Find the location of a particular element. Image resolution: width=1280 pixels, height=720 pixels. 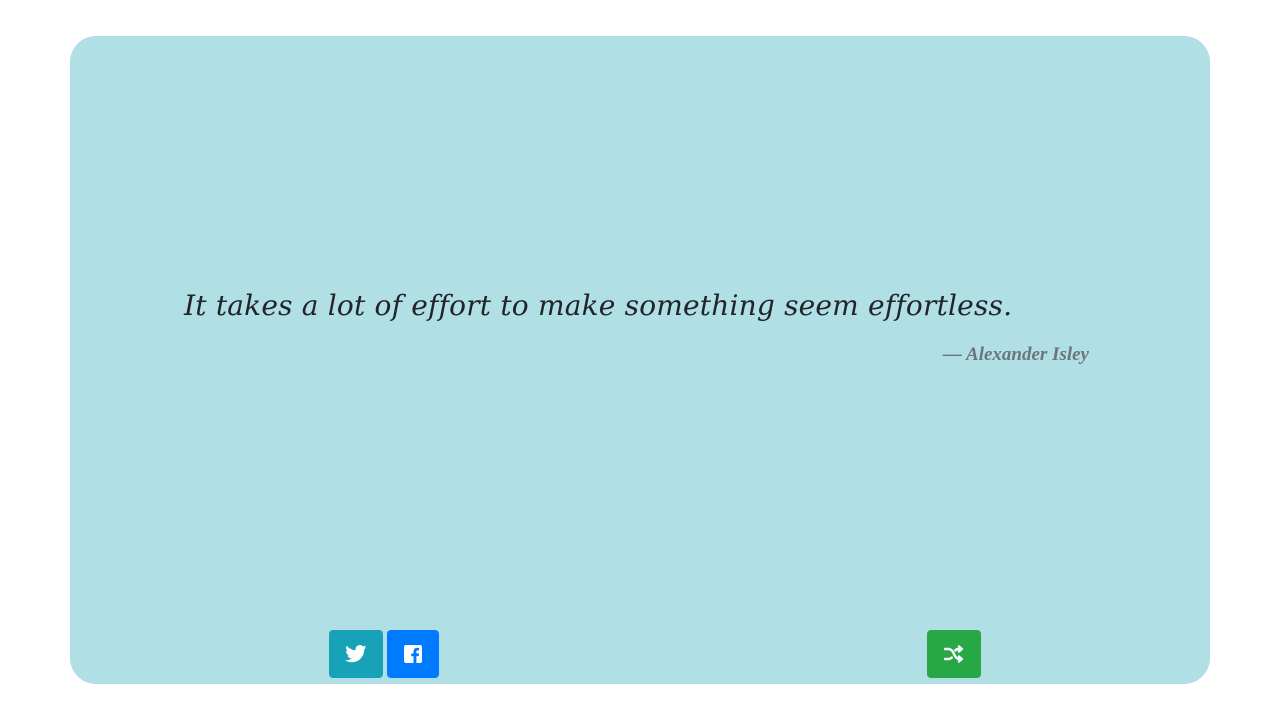

new-quote-button is located at coordinates (954, 654).